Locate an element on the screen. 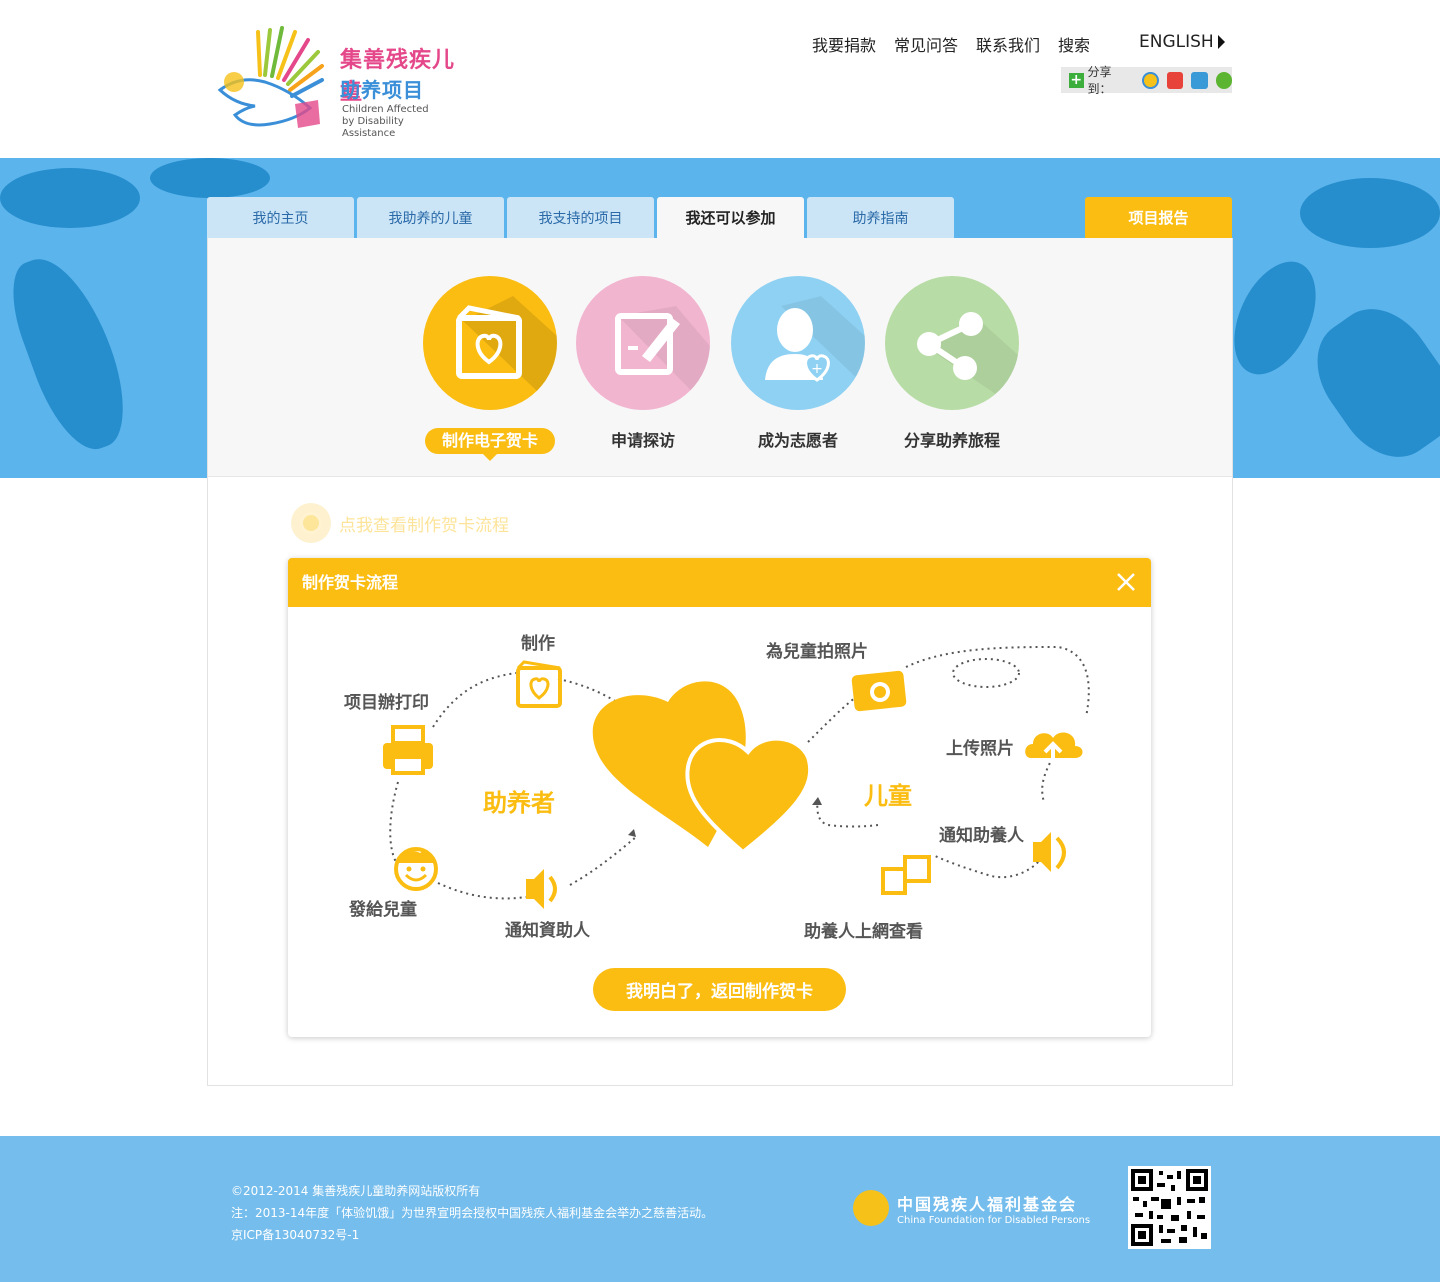 The image size is (1440, 1282). step-make: 制作 is located at coordinates (538, 644).